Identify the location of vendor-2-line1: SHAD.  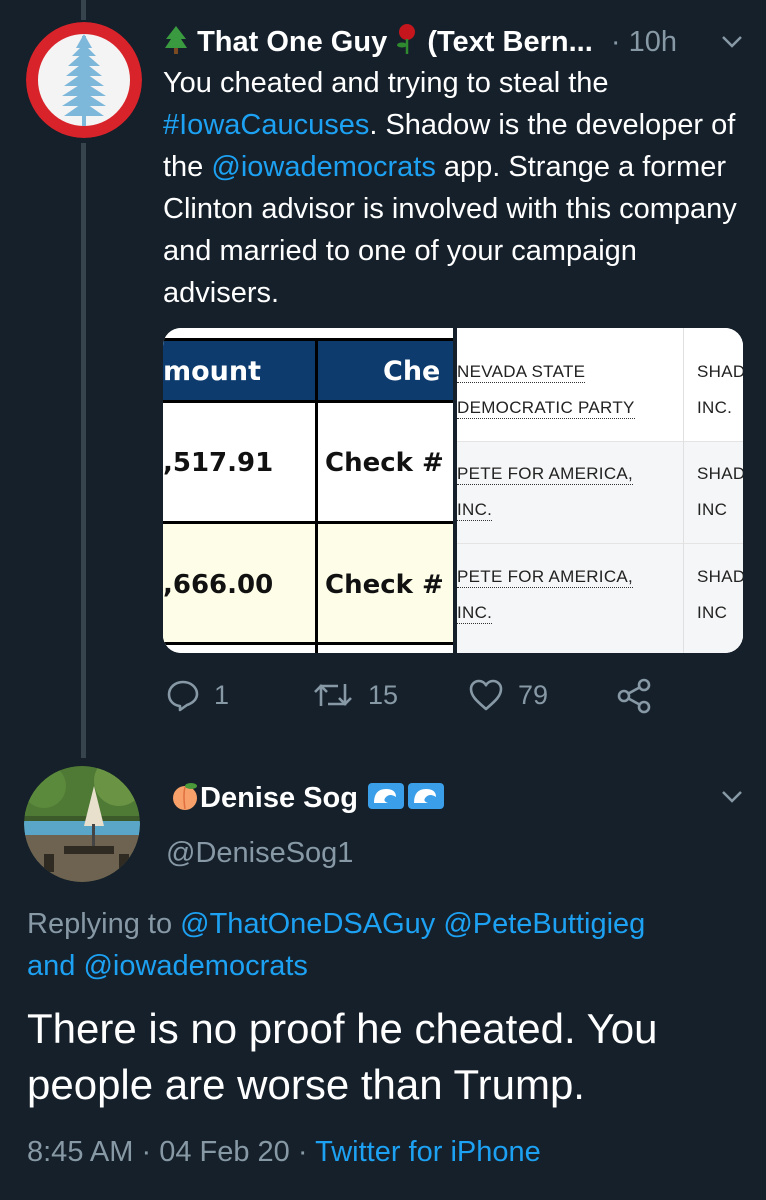
(720, 473).